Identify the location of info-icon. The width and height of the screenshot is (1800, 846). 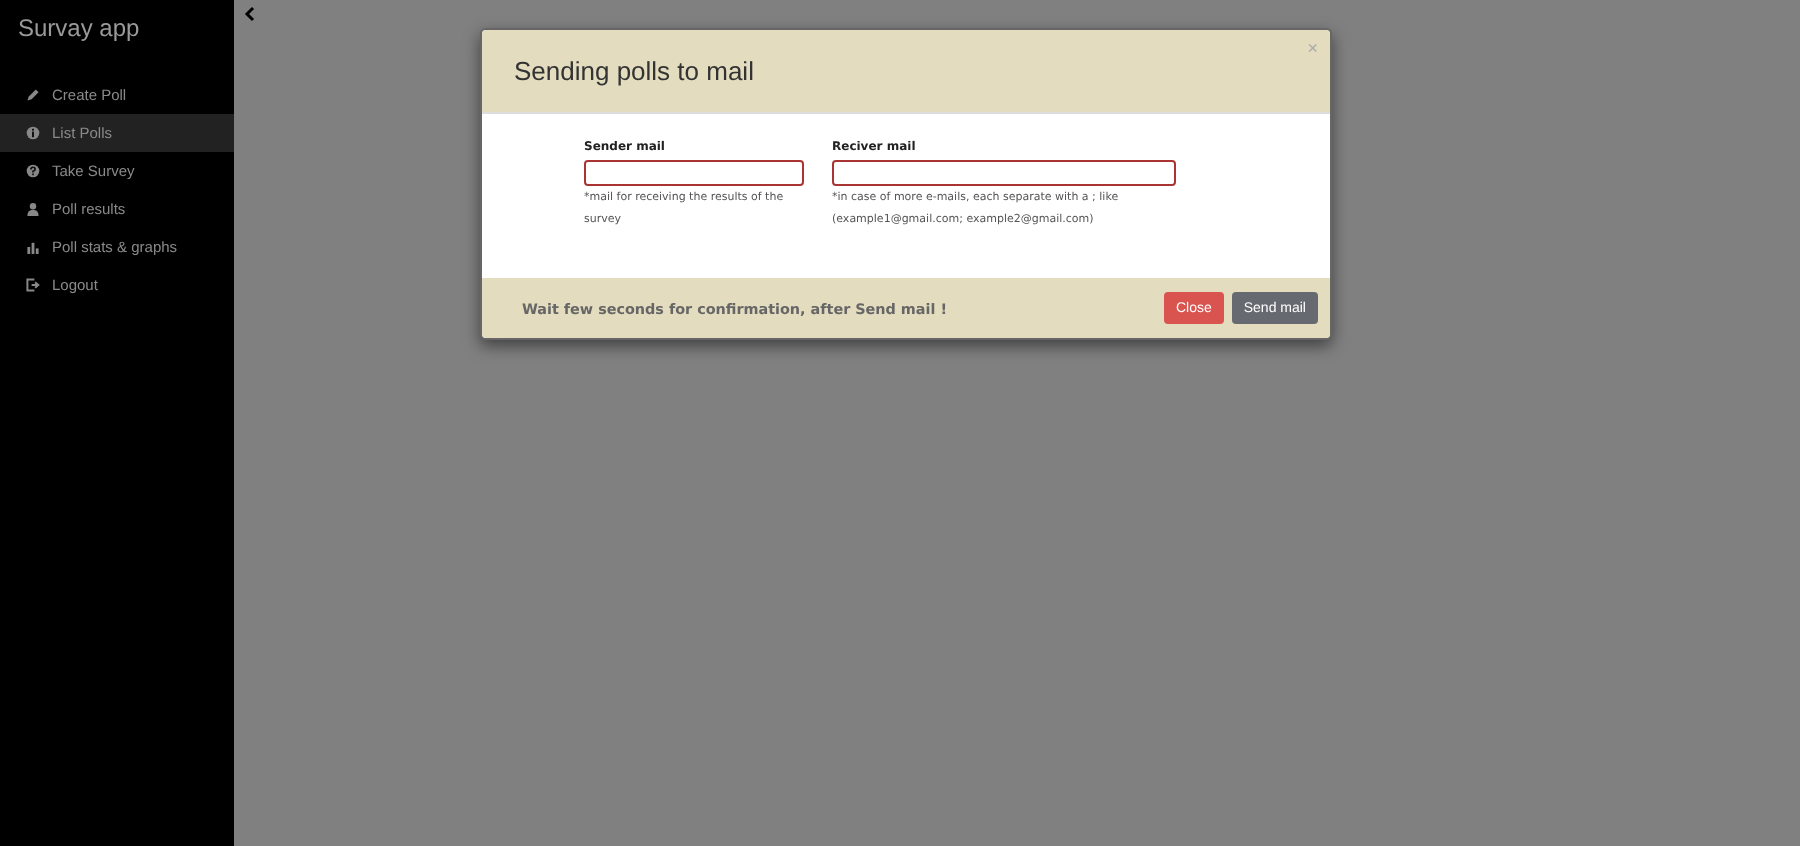
(33, 133).